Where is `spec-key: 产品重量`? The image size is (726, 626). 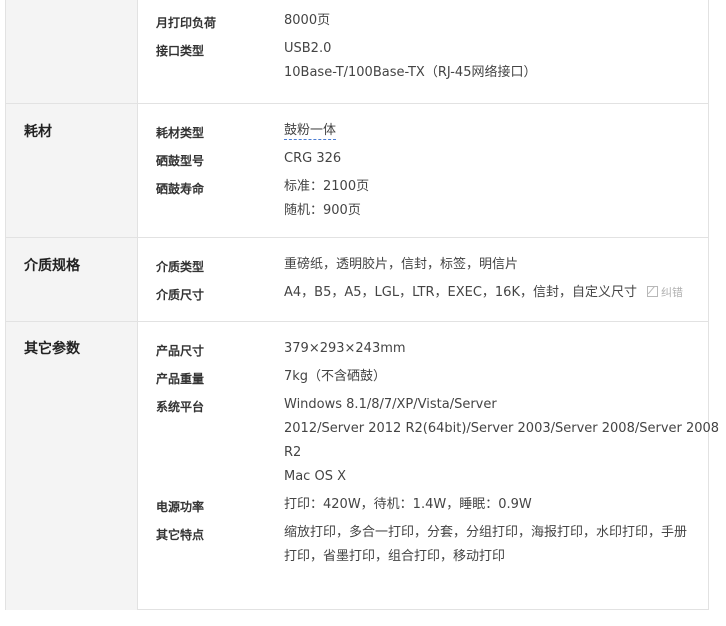
spec-key: 产品重量 is located at coordinates (180, 379).